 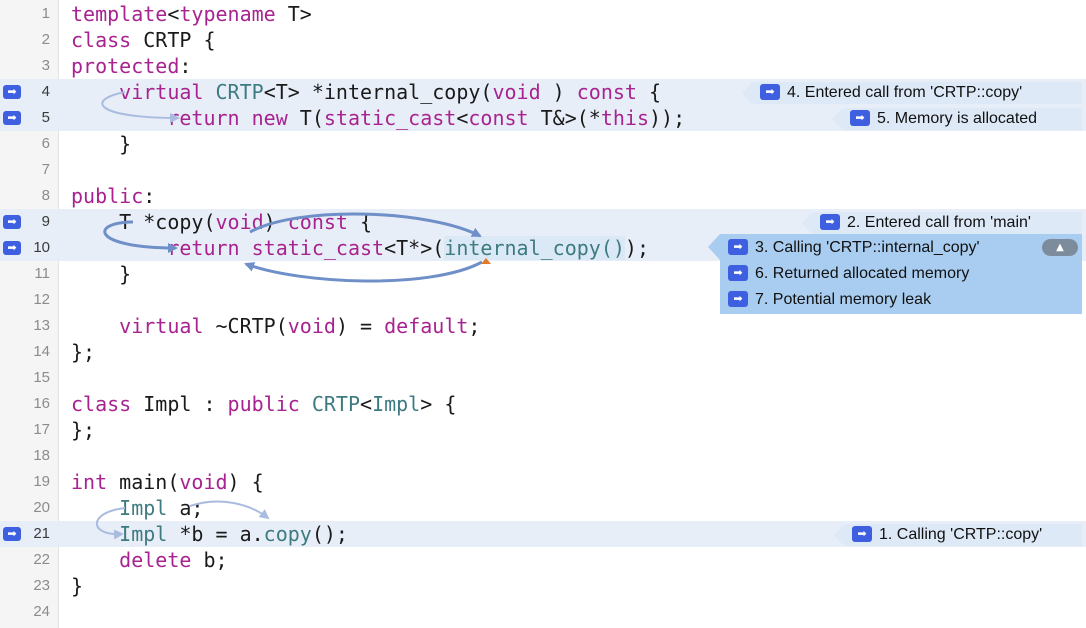 What do you see at coordinates (378, 92) in the screenshot?
I see `code-token: <T> *internal_copy(` at bounding box center [378, 92].